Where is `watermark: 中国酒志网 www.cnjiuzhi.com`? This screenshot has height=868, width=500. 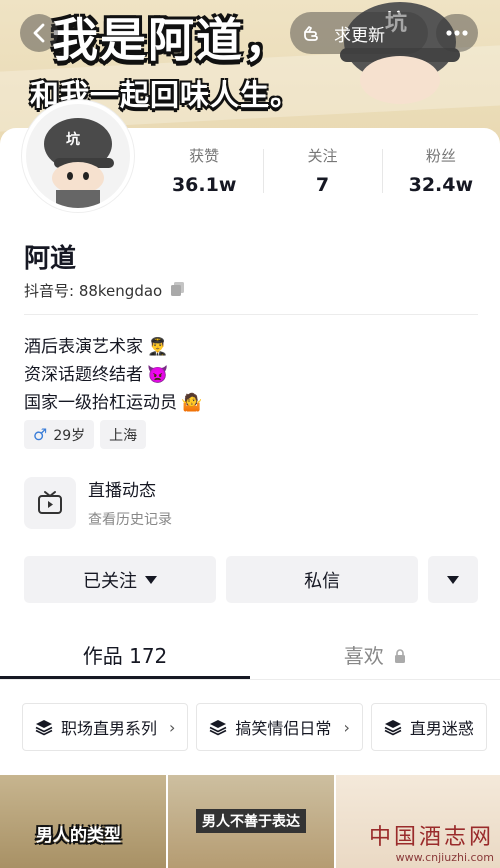 watermark: 中国酒志网 www.cnjiuzhi.com is located at coordinates (431, 841).